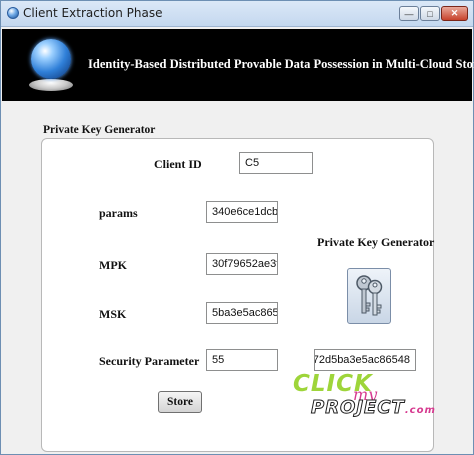 Image resolution: width=474 pixels, height=455 pixels. Describe the element at coordinates (242, 313) in the screenshot. I see `msk-field: 5ba3e5ac86548` at that location.